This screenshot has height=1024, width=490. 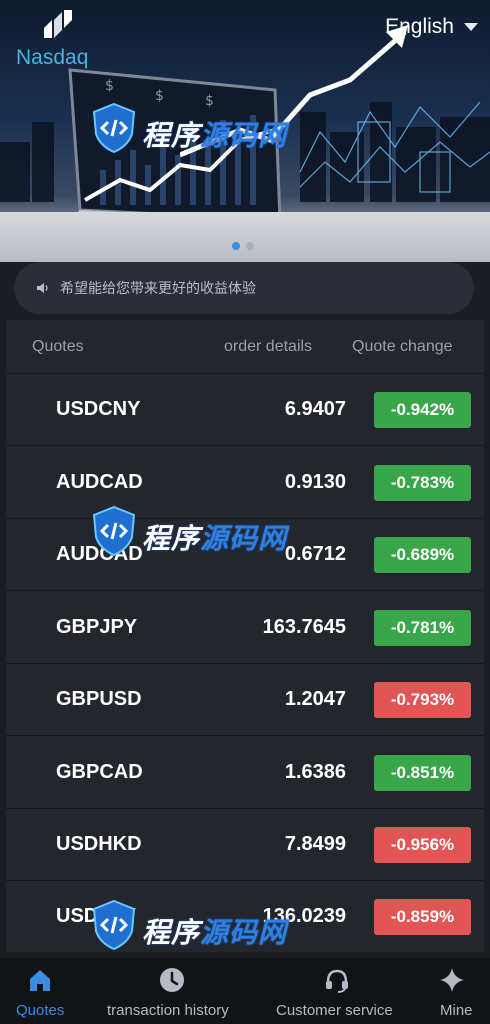 What do you see at coordinates (315, 844) in the screenshot?
I see `quote-price: 7.8499` at bounding box center [315, 844].